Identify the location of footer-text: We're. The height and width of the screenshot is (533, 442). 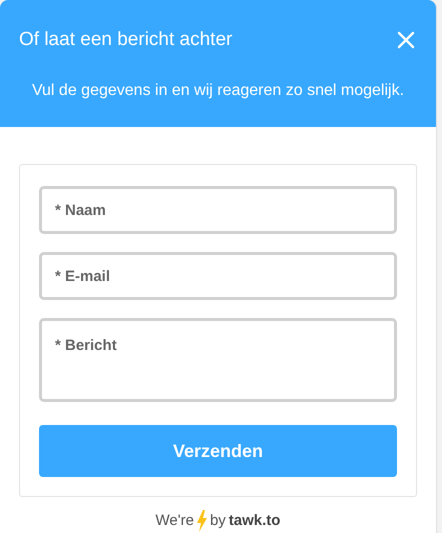
(175, 521).